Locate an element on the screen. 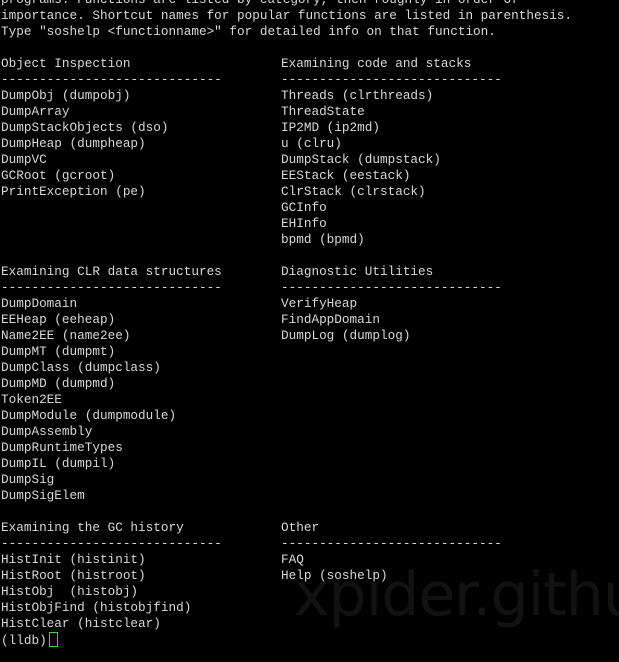 Image resolution: width=619 pixels, height=662 pixels. command-name: DumpAssembly is located at coordinates (47, 431).